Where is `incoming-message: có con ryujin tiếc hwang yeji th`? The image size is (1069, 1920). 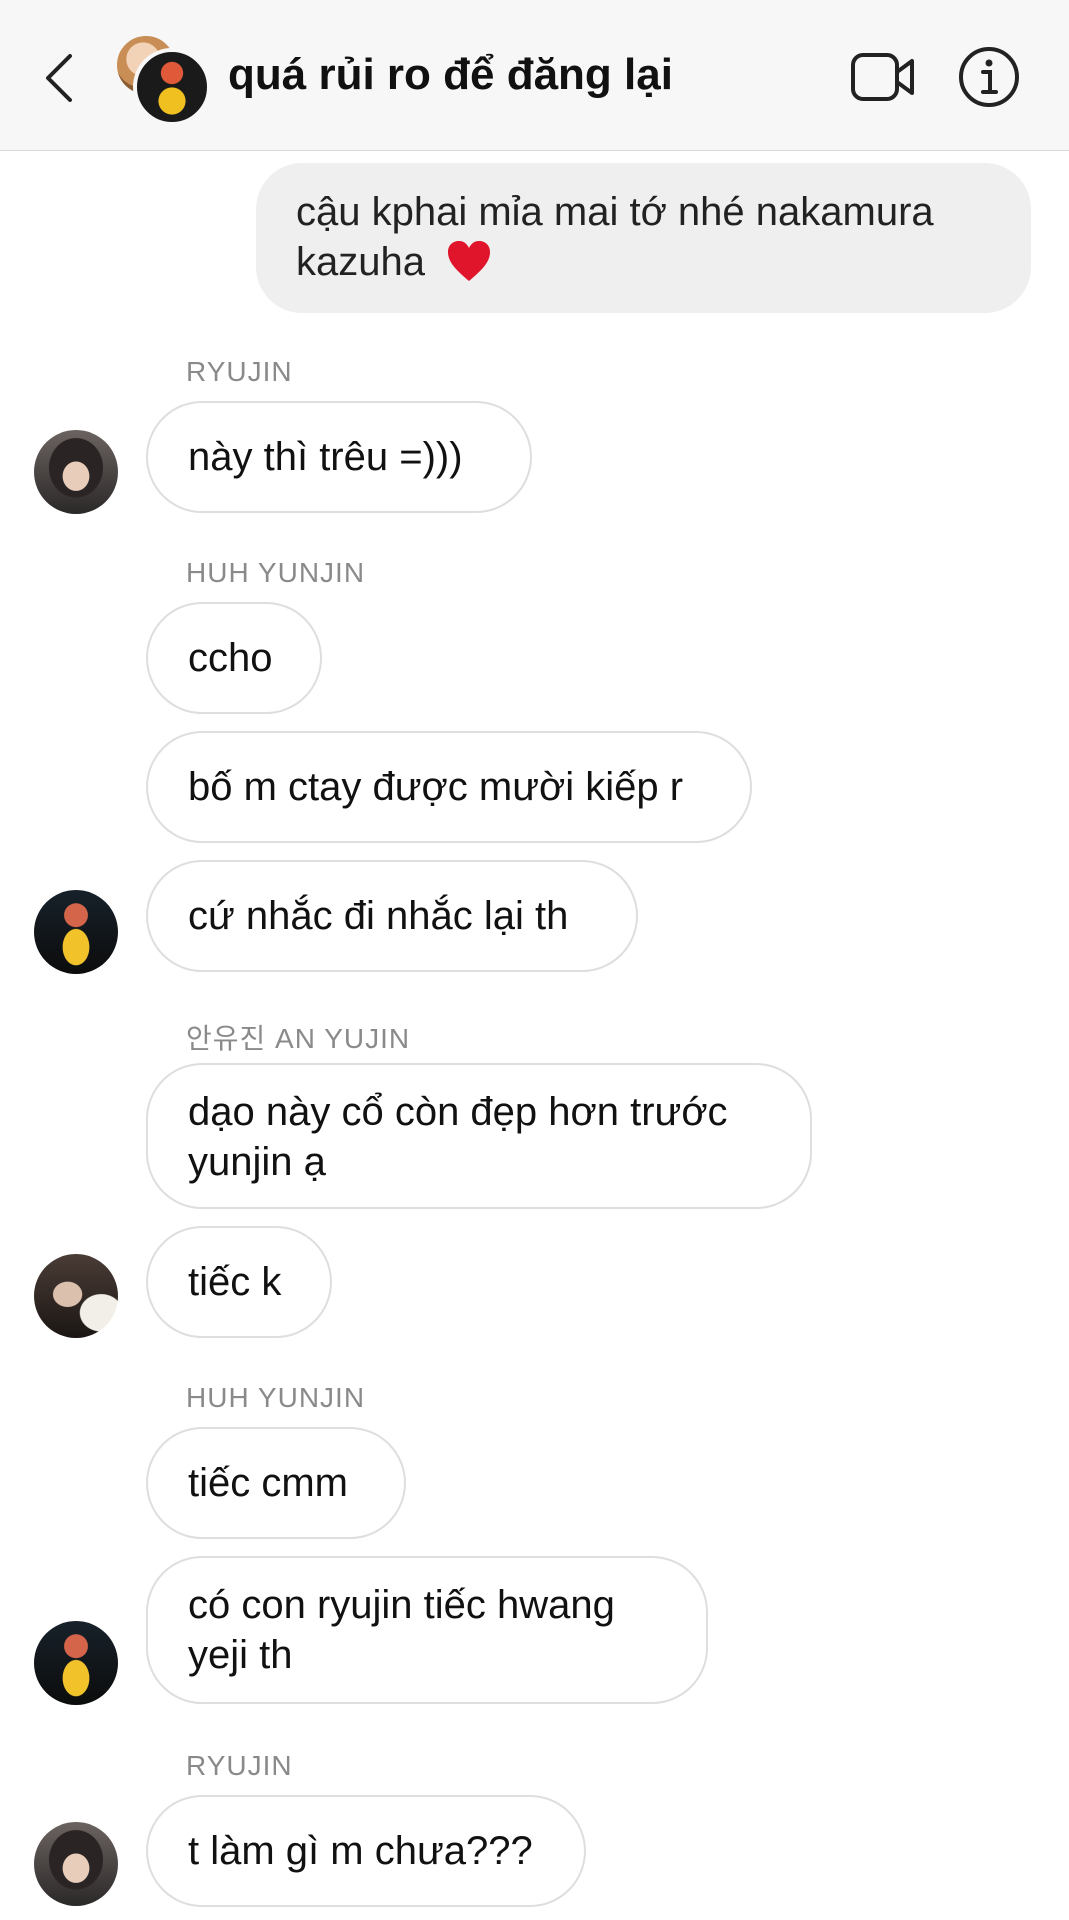
incoming-message: có con ryujin tiếc hwang yeji th is located at coordinates (427, 1630).